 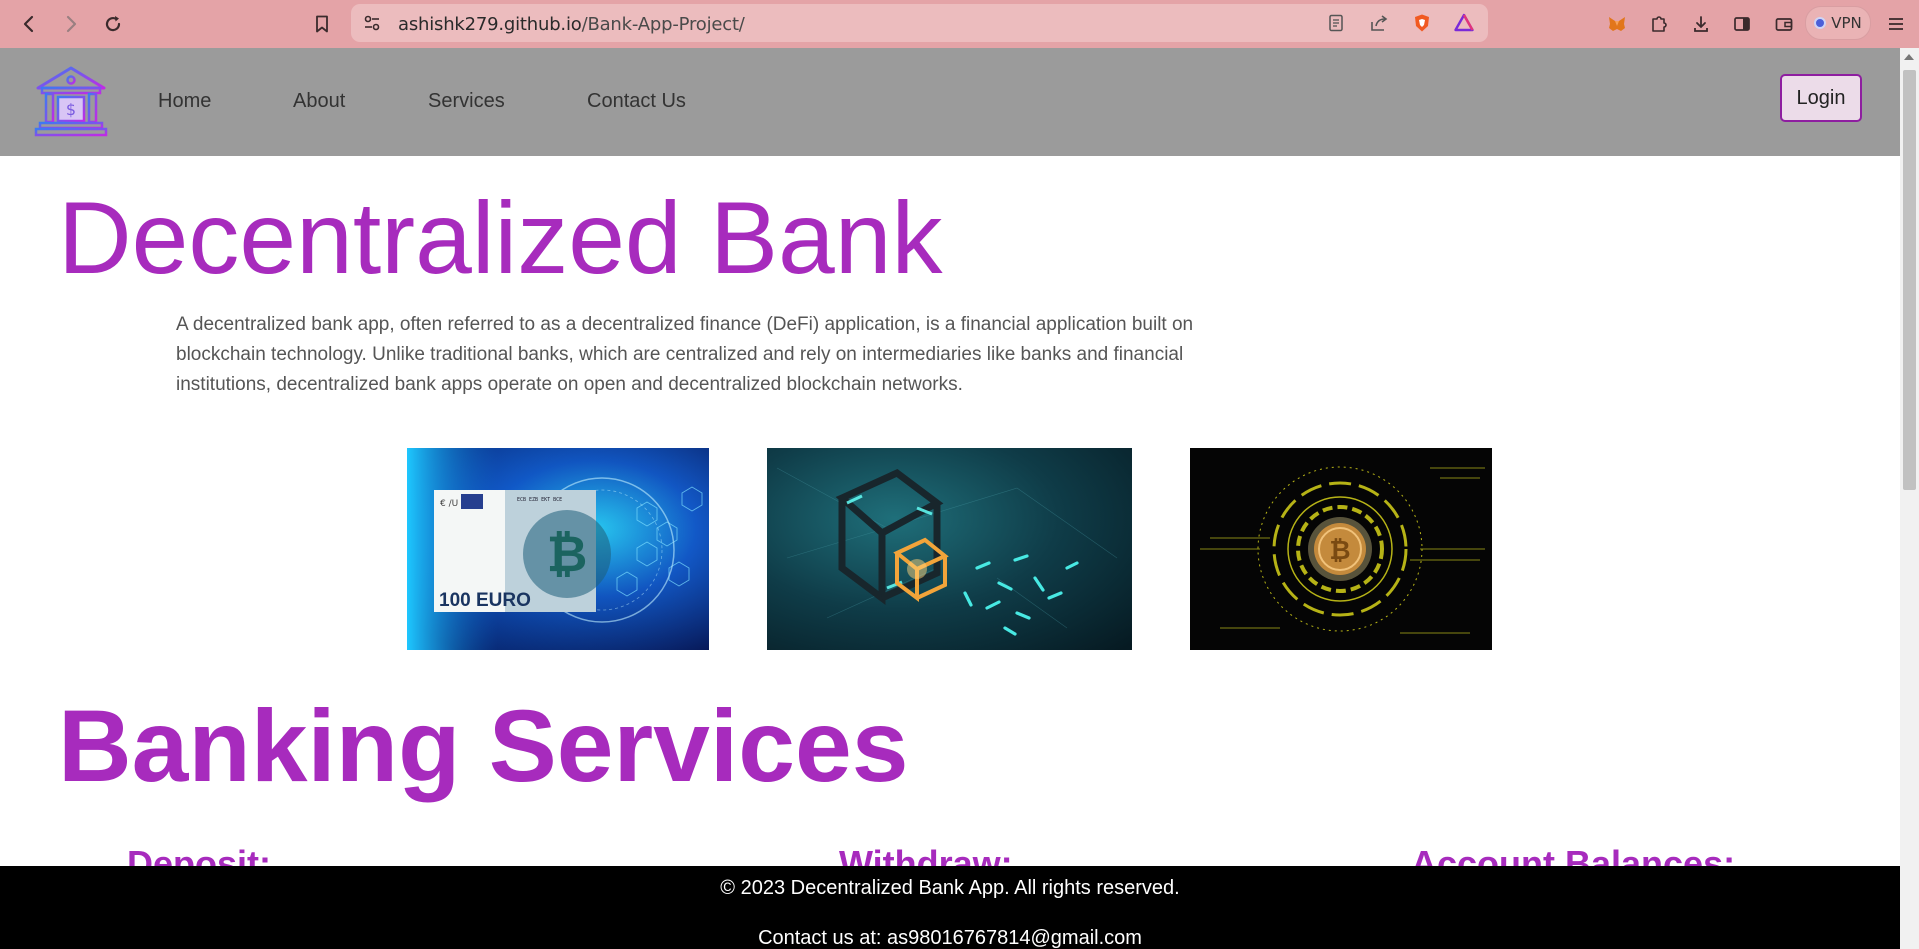 I want to click on scroll-up-icon, so click(x=1909, y=57).